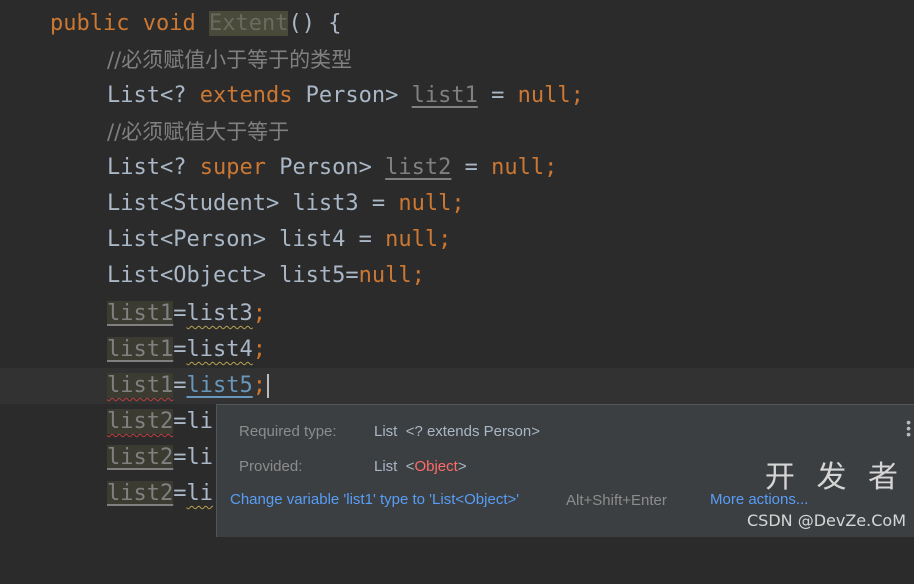  What do you see at coordinates (457, 350) in the screenshot?
I see `code-line-assign-2: list1=list4;` at bounding box center [457, 350].